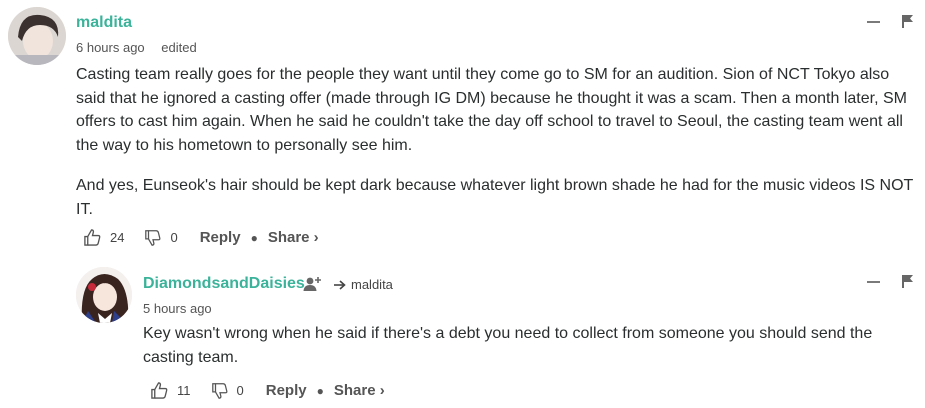  What do you see at coordinates (372, 284) in the screenshot?
I see `reply-to-user: maldita` at bounding box center [372, 284].